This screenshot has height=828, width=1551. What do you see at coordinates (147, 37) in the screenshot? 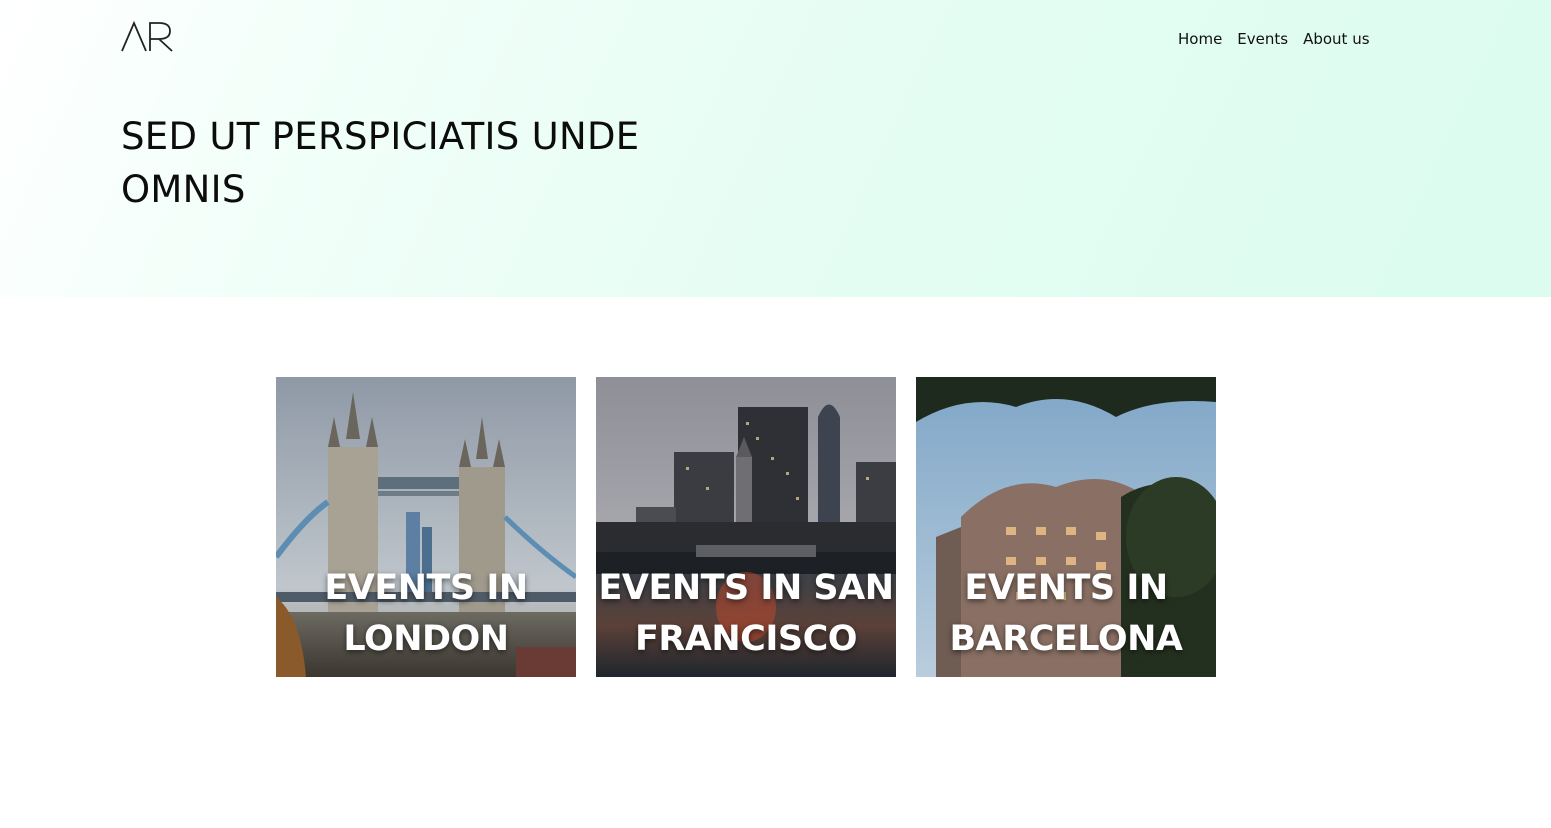
I see `site-logo` at bounding box center [147, 37].